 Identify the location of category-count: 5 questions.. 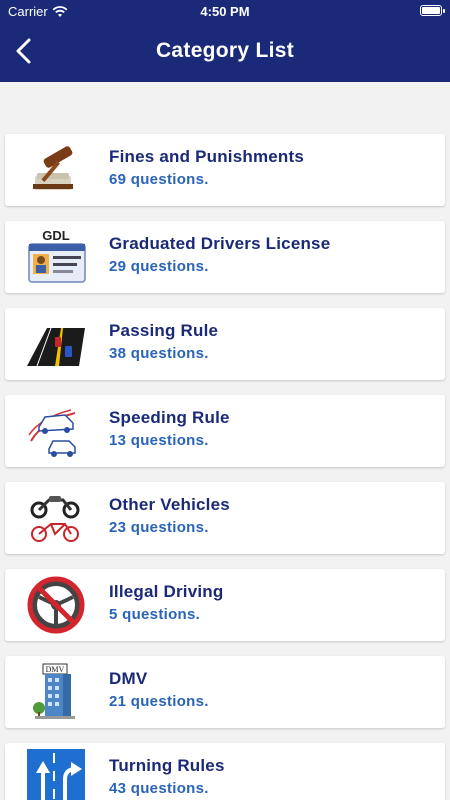
(155, 614).